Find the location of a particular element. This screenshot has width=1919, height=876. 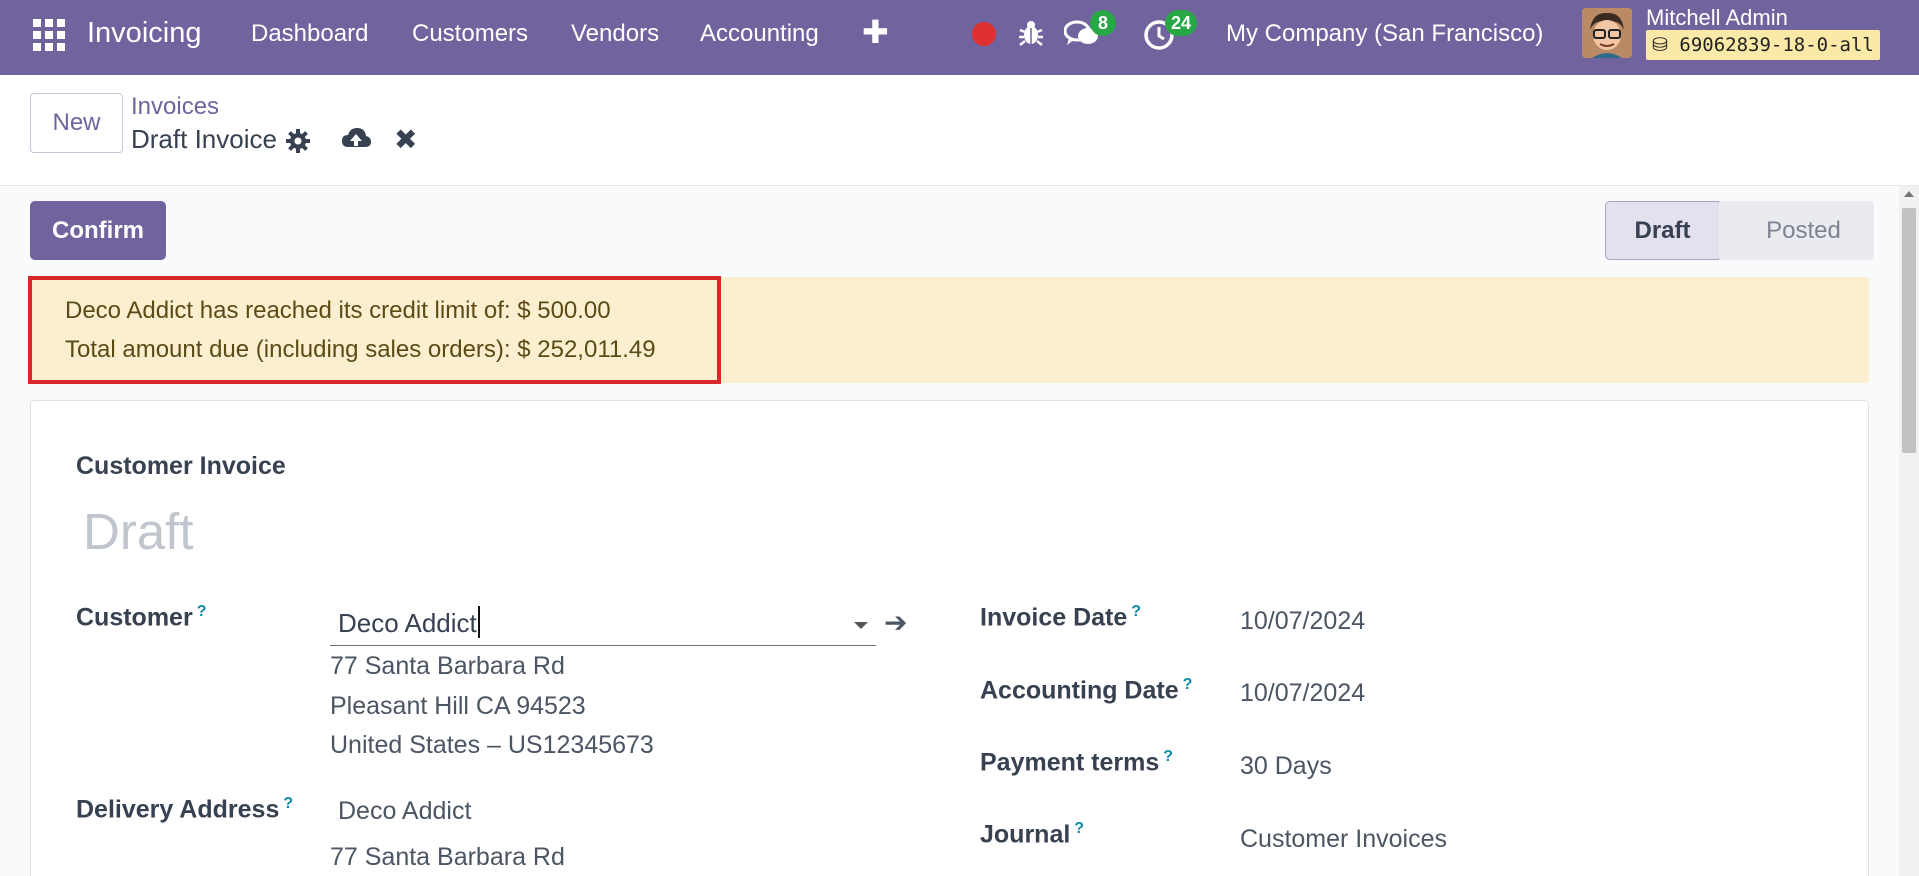

customer-address-line1: 77 Santa Barbara Rd is located at coordinates (447, 666).